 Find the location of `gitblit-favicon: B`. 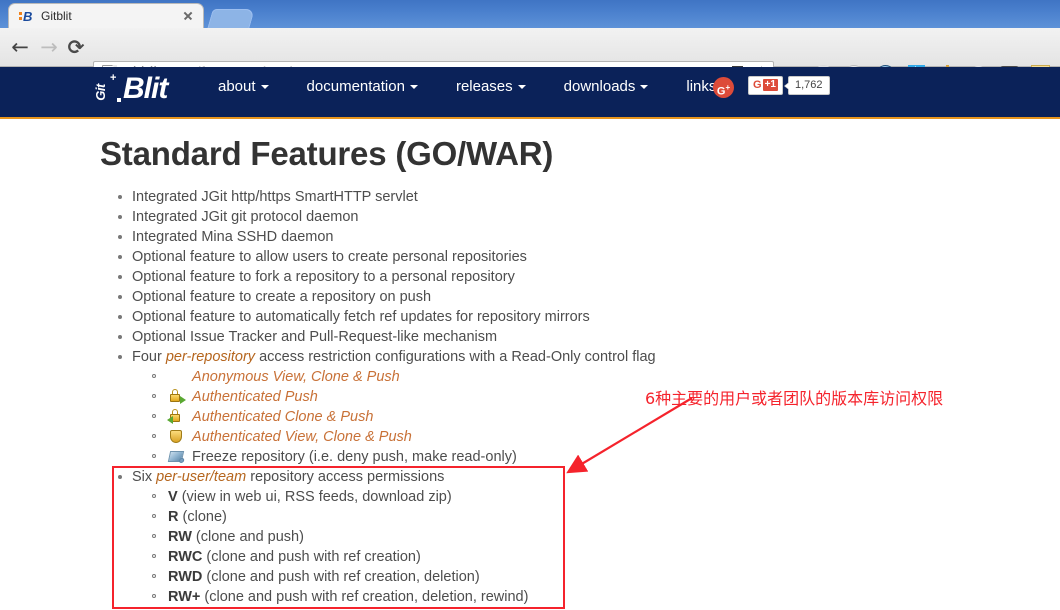

gitblit-favicon: B is located at coordinates (26, 16).